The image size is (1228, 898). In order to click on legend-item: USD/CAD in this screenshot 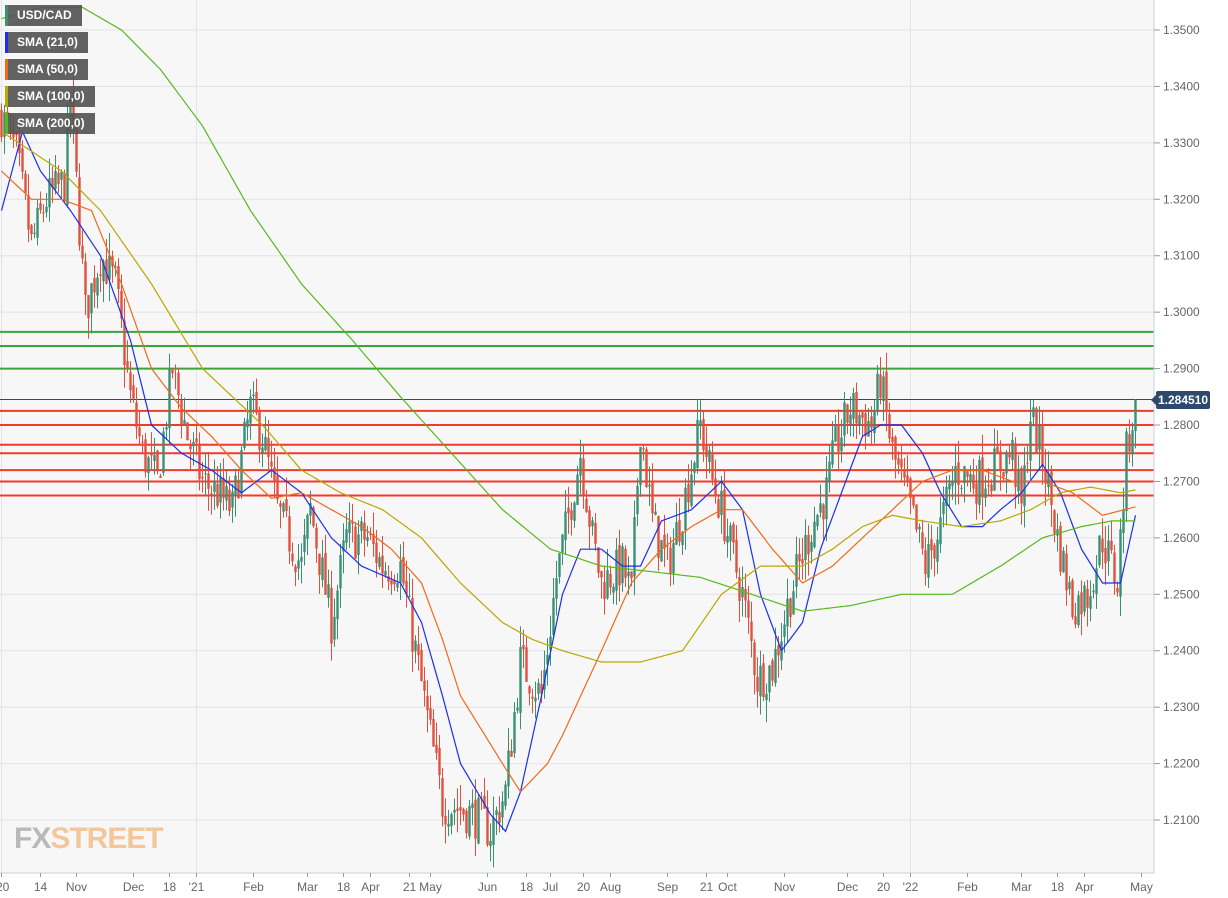, I will do `click(43, 15)`.